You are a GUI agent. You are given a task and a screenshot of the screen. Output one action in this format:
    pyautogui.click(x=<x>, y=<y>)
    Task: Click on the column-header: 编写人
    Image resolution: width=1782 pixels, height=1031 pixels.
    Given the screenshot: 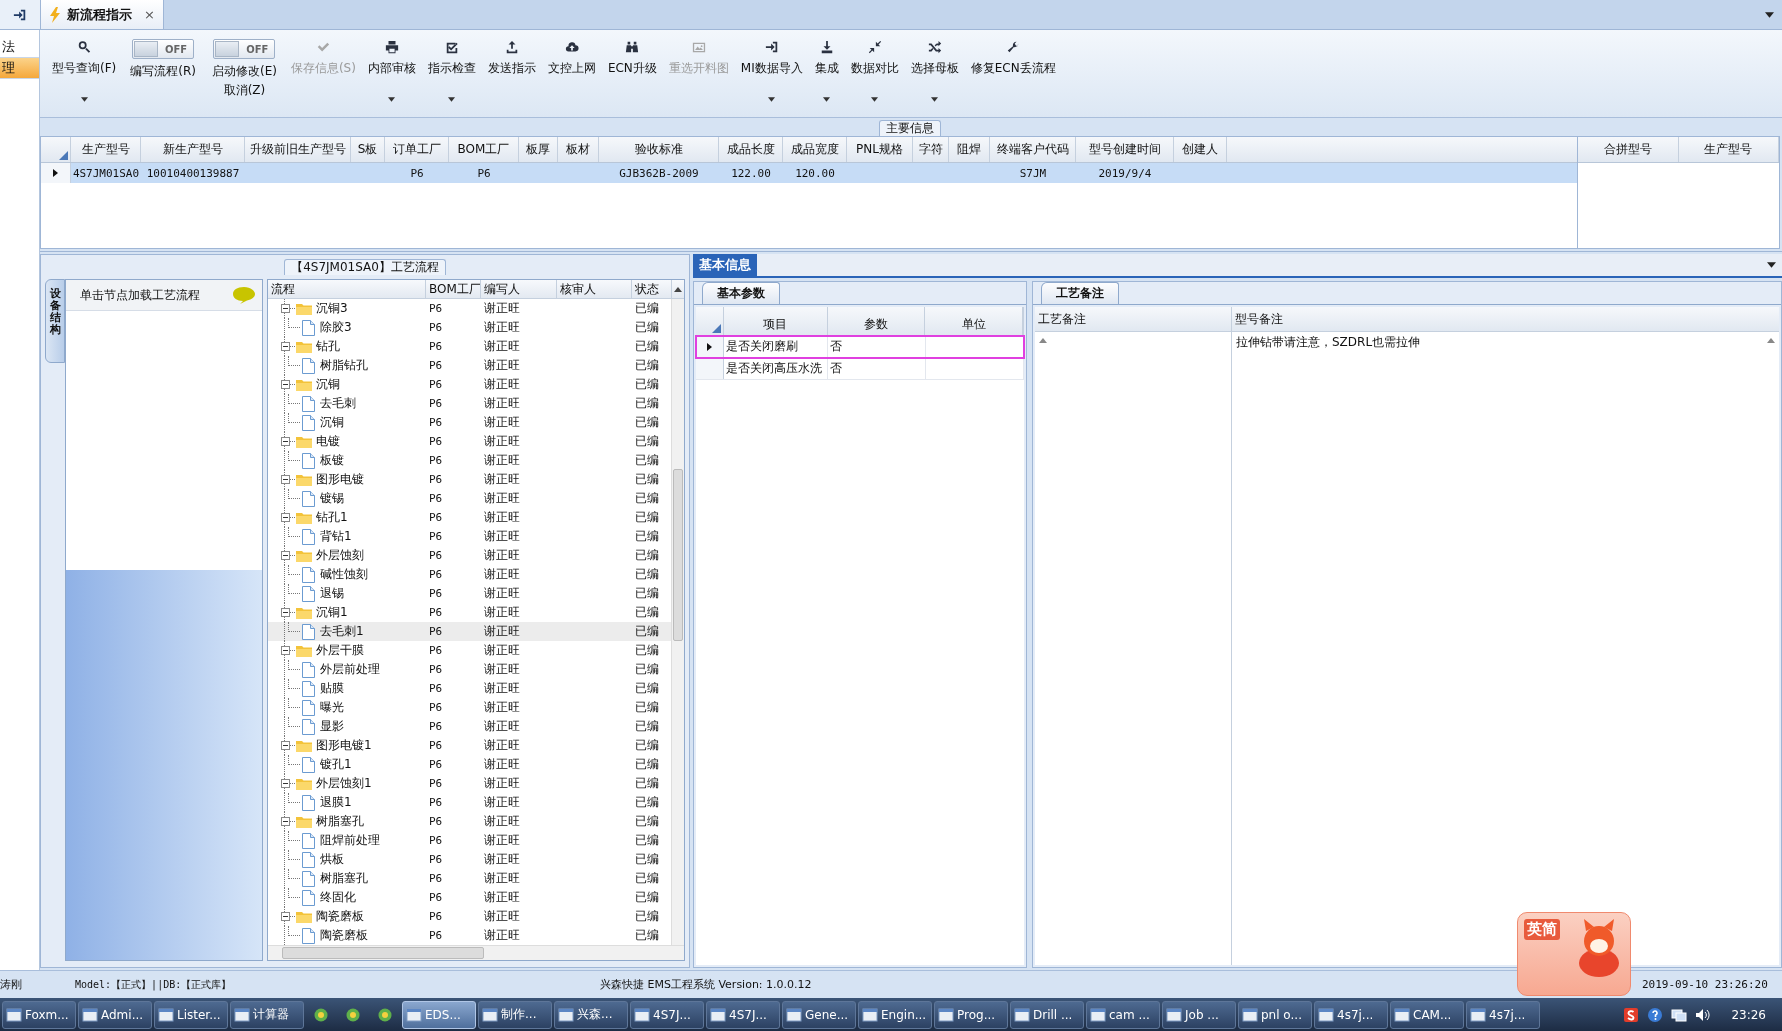 What is the action you would take?
    pyautogui.click(x=519, y=289)
    